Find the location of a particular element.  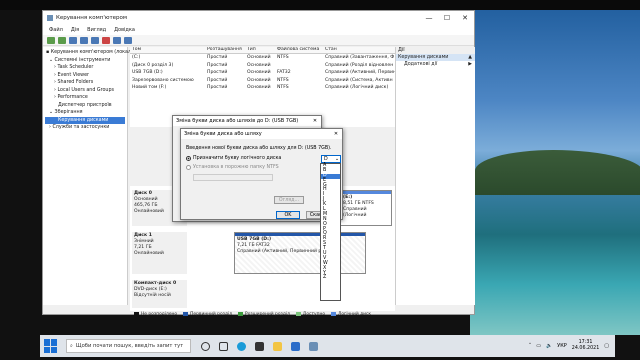

radio-assign-letter: Призначити букву логічного диска is located at coordinates (233, 158).